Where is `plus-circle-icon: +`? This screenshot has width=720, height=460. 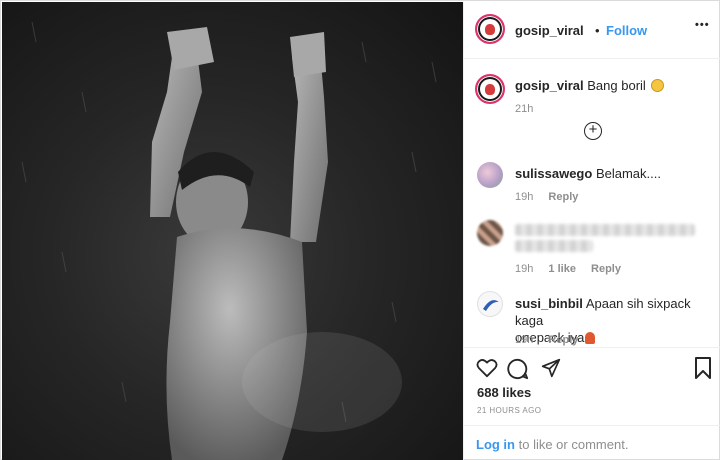 plus-circle-icon: + is located at coordinates (593, 131).